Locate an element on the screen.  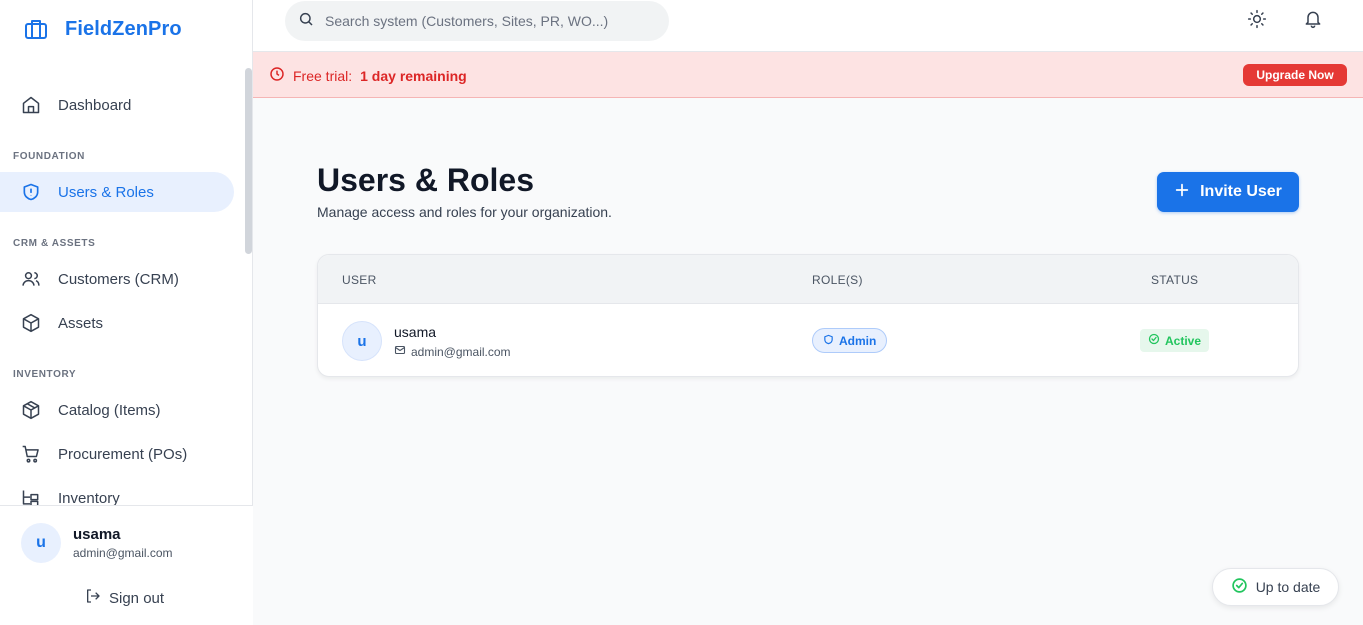
brand: FieldZenPro is located at coordinates (103, 29).